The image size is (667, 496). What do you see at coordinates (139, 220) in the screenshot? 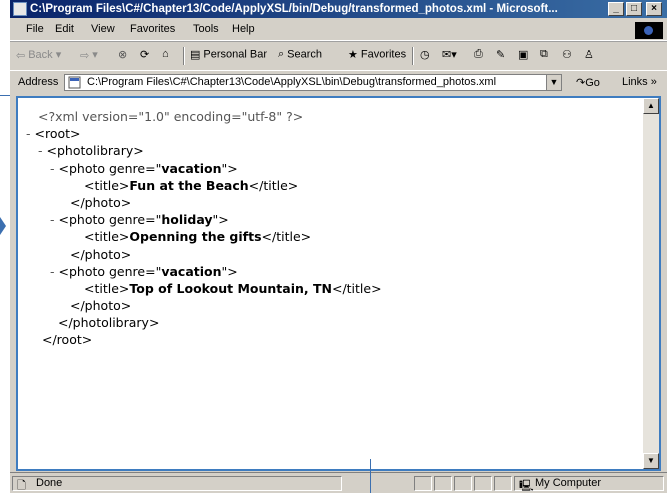
I see `xml-photo-open: - <photo genre="holiday">` at bounding box center [139, 220].